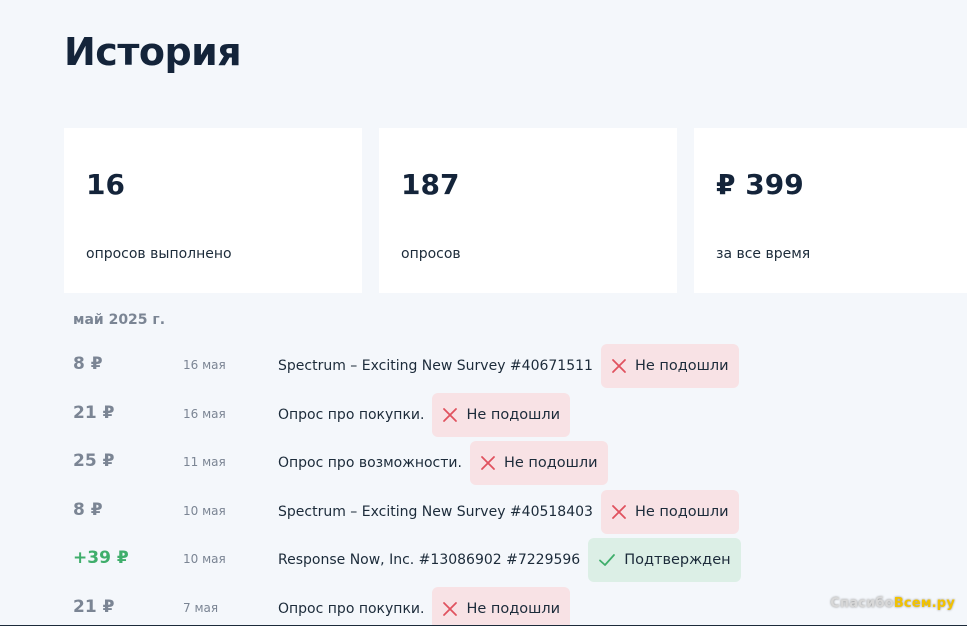  What do you see at coordinates (105, 184) in the screenshot?
I see `stat-value: 16` at bounding box center [105, 184].